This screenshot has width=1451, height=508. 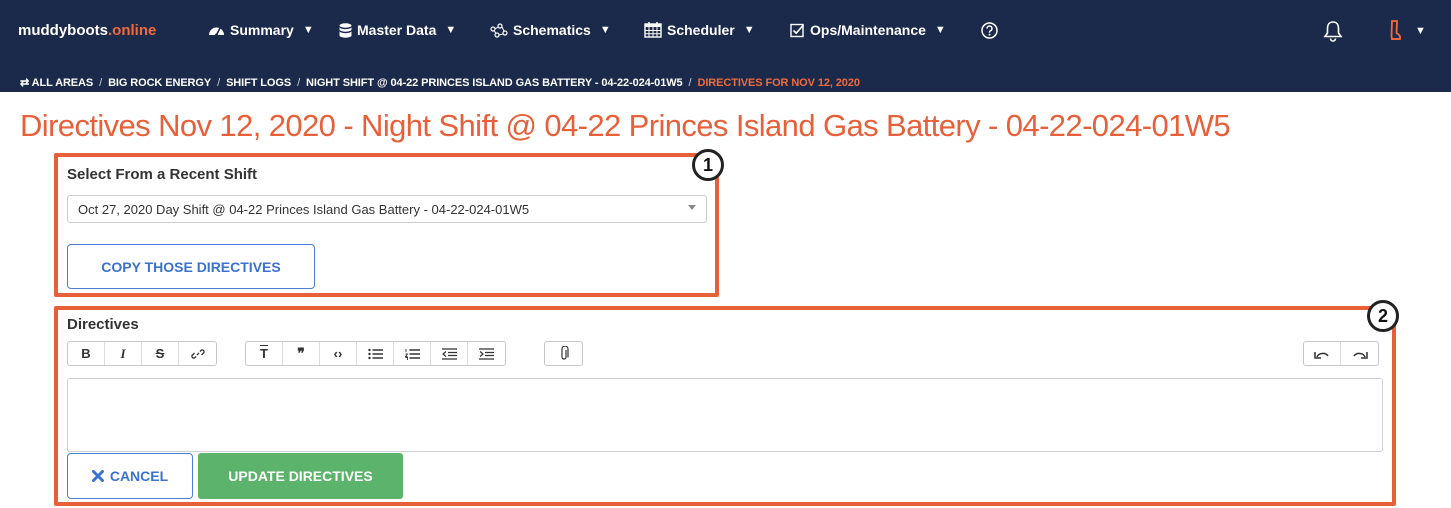 I want to click on nav-scheduler: Scheduler ▼, so click(x=699, y=30).